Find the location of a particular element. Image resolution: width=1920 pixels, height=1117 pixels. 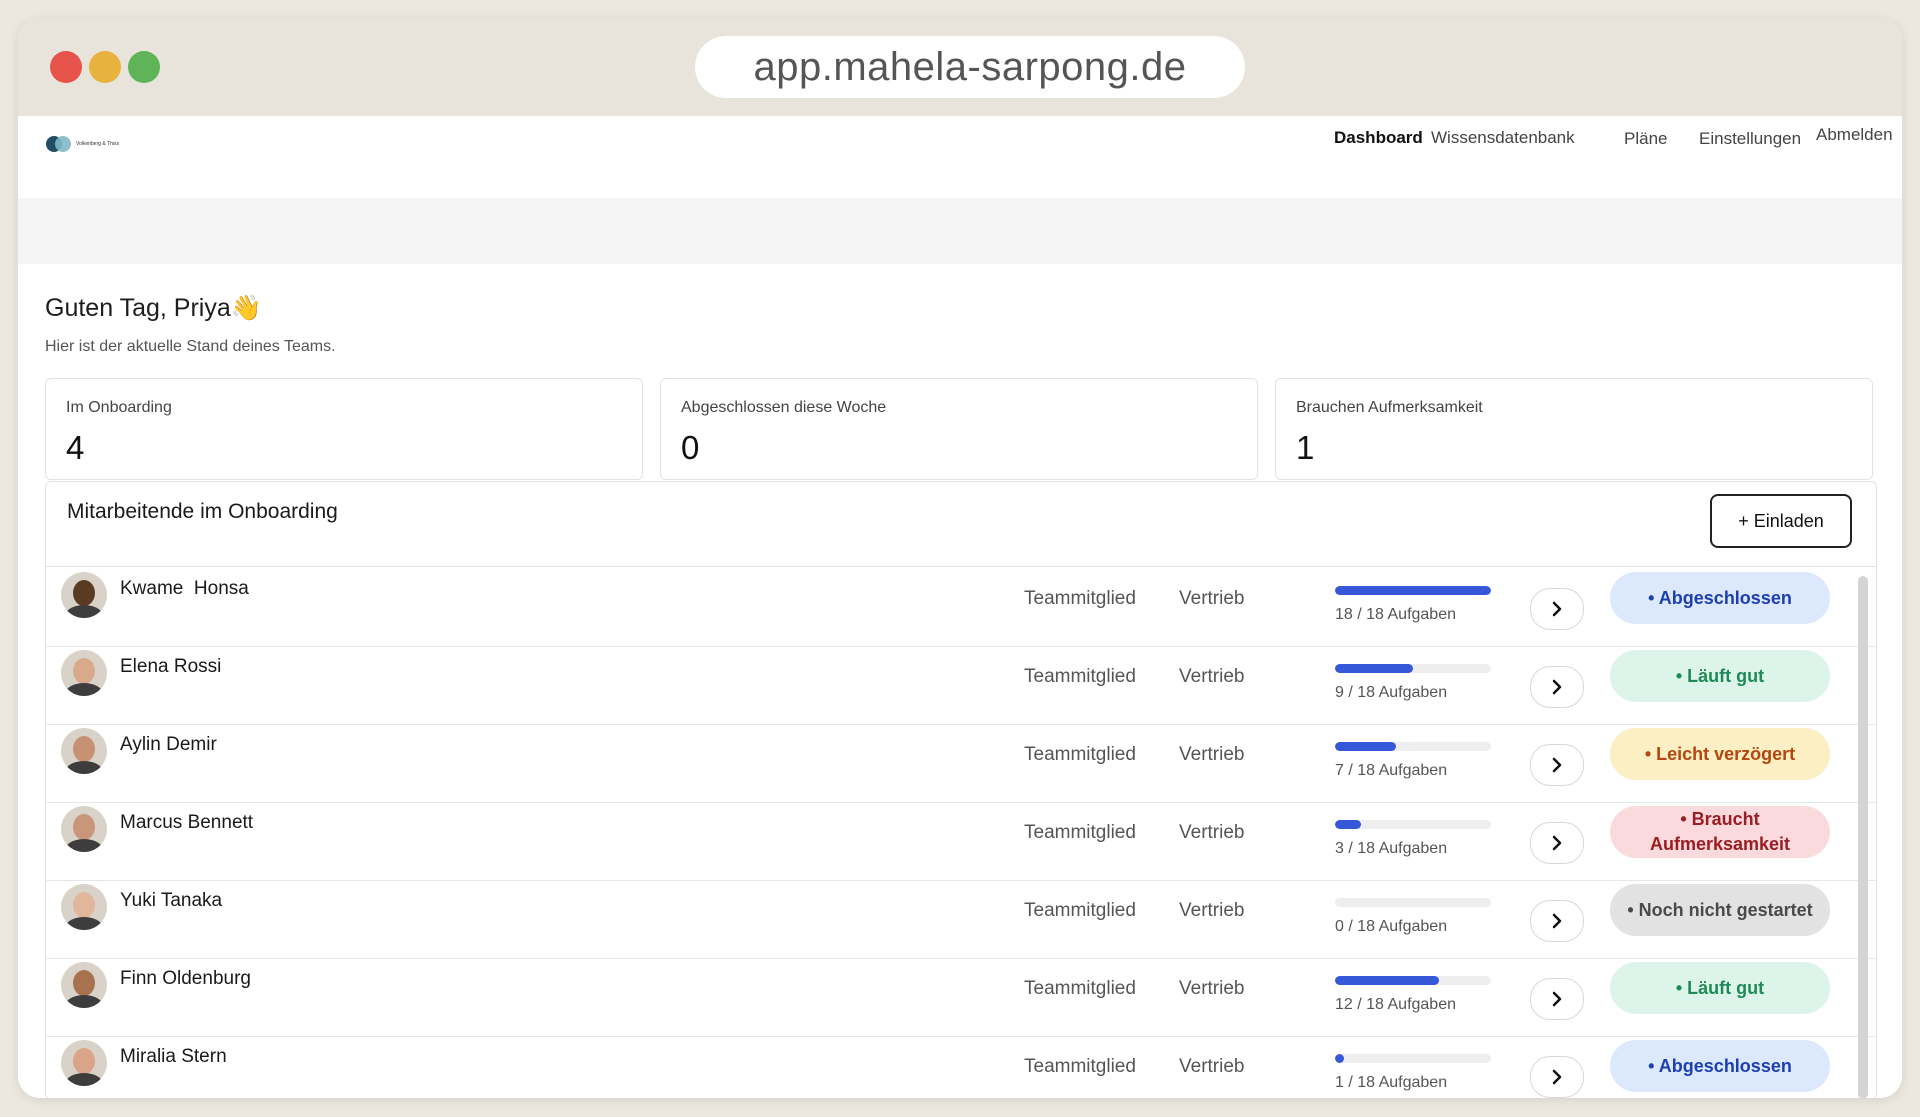

stat-label: Im Onboarding is located at coordinates (119, 407).